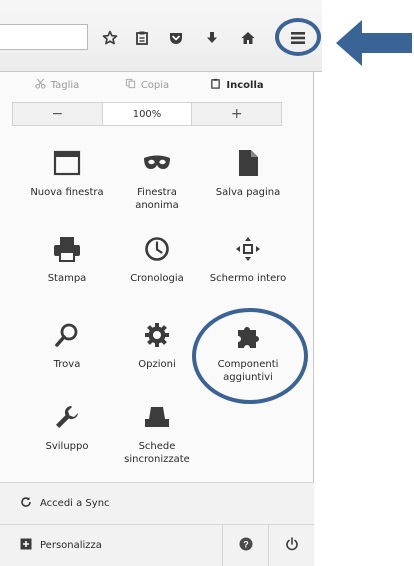 Image resolution: width=414 pixels, height=566 pixels. What do you see at coordinates (298, 37) in the screenshot?
I see `menu-button-highlight` at bounding box center [298, 37].